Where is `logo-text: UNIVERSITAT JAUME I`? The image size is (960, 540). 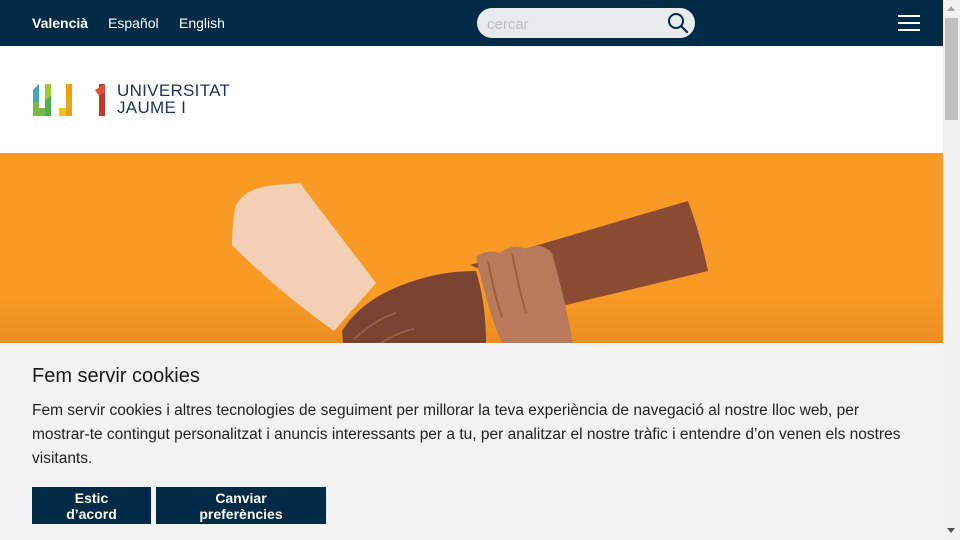 logo-text: UNIVERSITAT JAUME I is located at coordinates (173, 99).